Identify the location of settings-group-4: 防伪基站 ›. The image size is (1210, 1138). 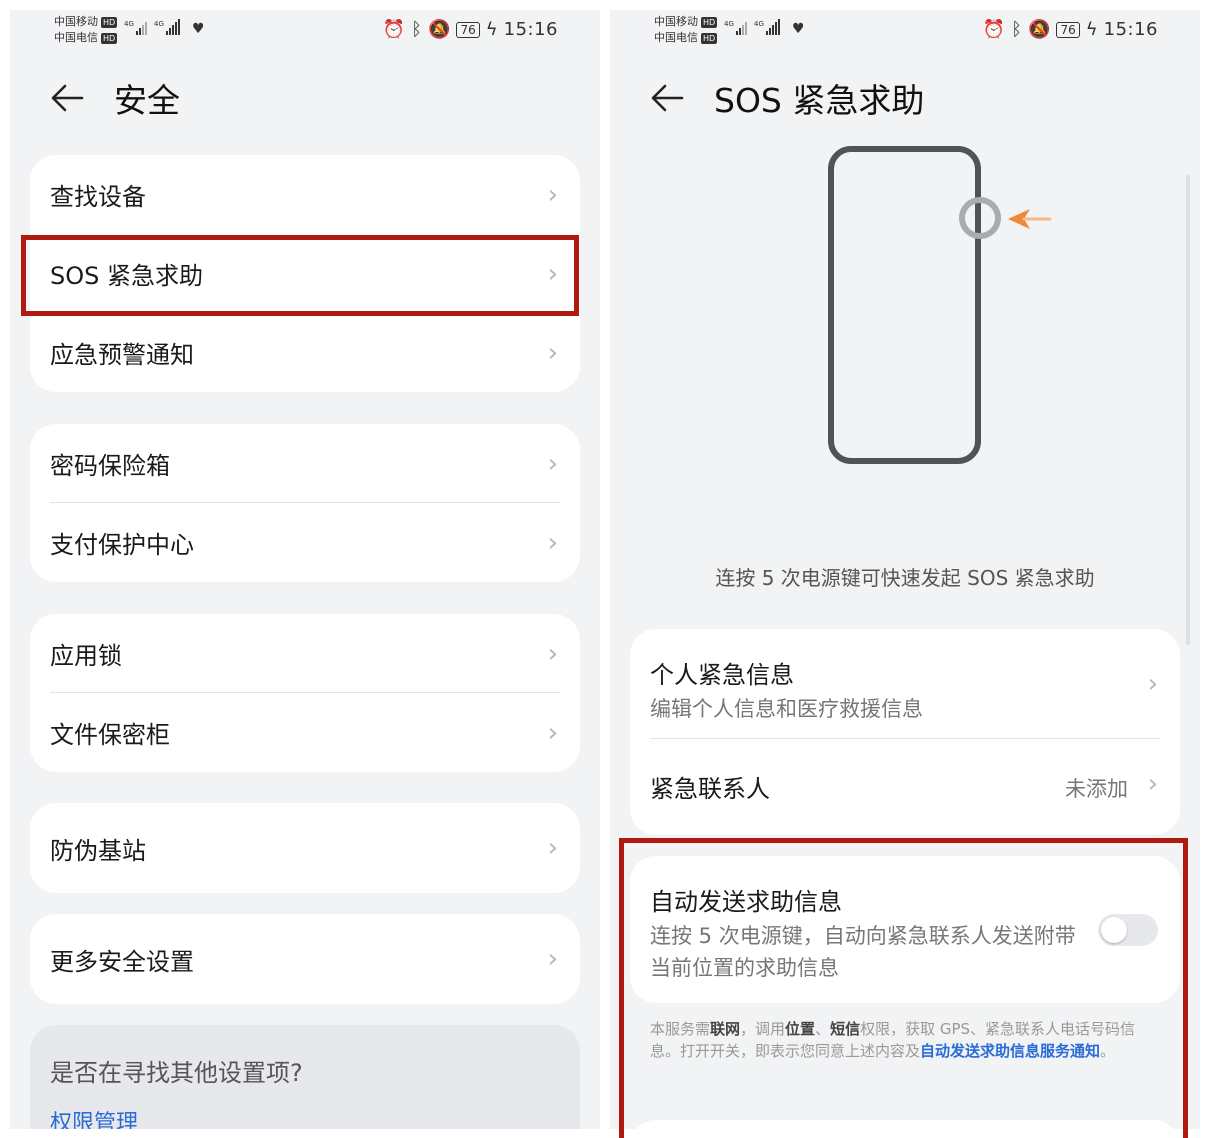
(305, 848).